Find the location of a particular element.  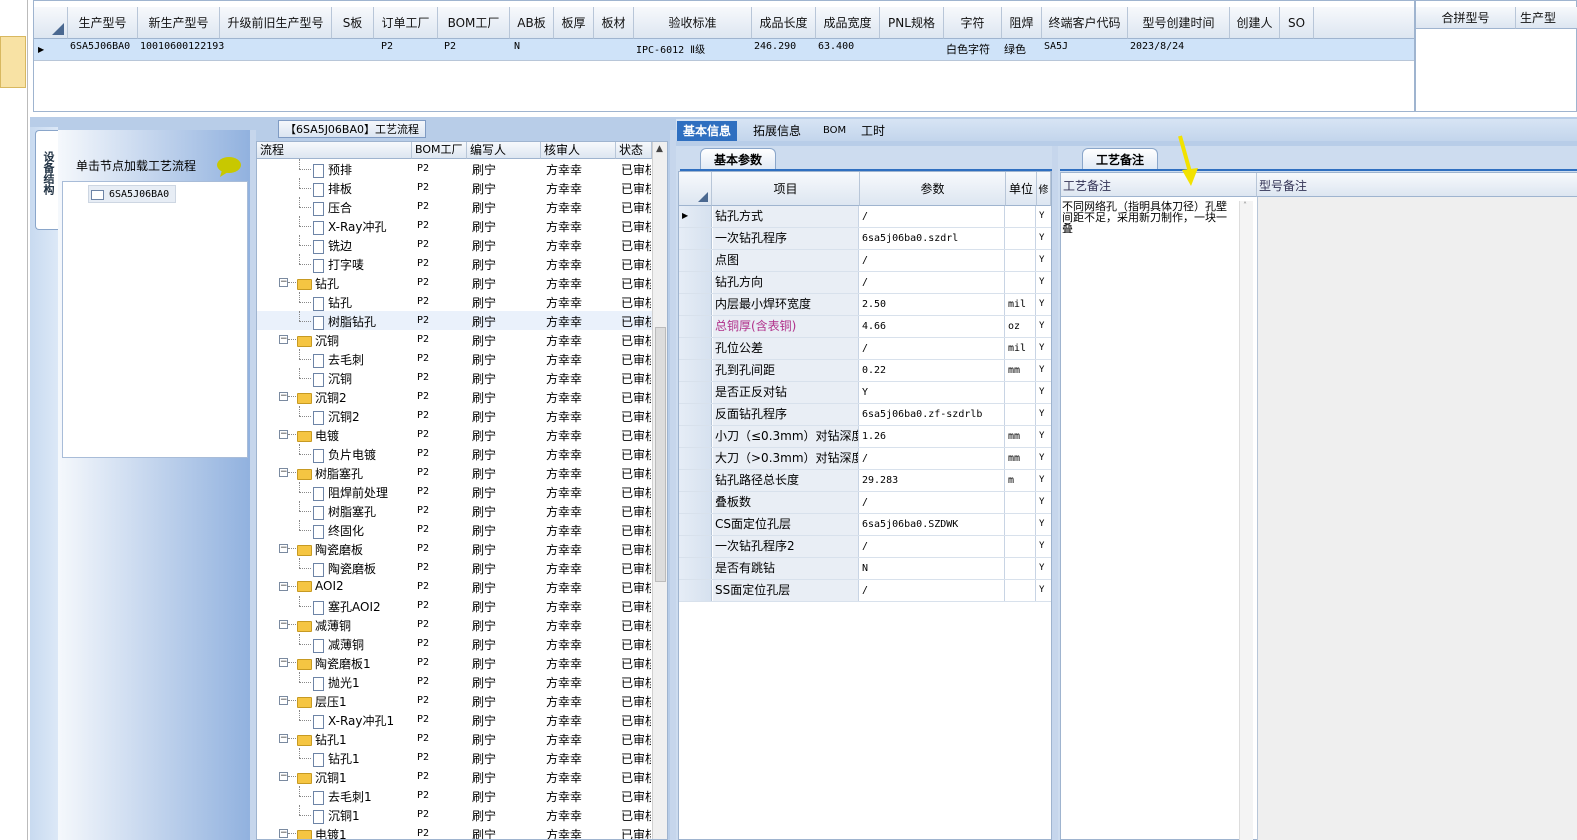

flow-row: 铣边 P2 刷宁 方幸幸 已审核 is located at coordinates (454, 244).